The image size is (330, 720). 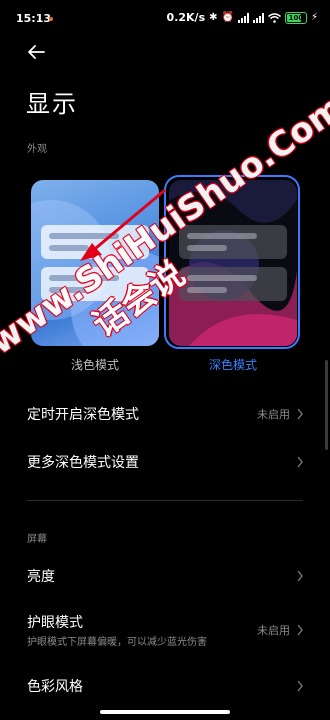 I want to click on scheduled-dark-mode-row: 定时开启深色模式 未启用, so click(x=165, y=414).